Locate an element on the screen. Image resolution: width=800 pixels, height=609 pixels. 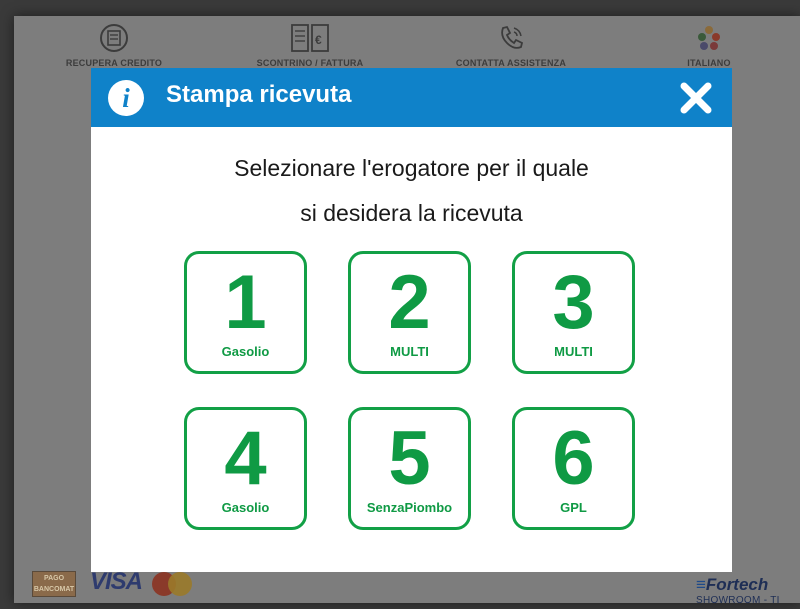
menu-scontrino-fattura: € SCONTRINO / FATTURA is located at coordinates (310, 45).